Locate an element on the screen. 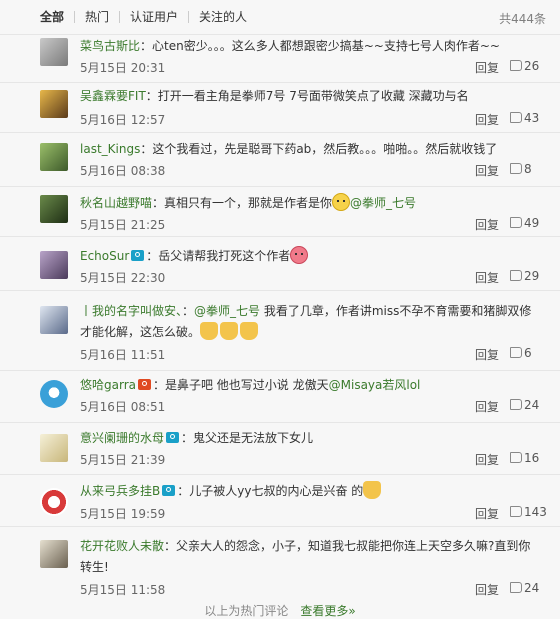 Image resolution: width=560 pixels, height=619 pixels. like-count: 26 is located at coordinates (532, 66).